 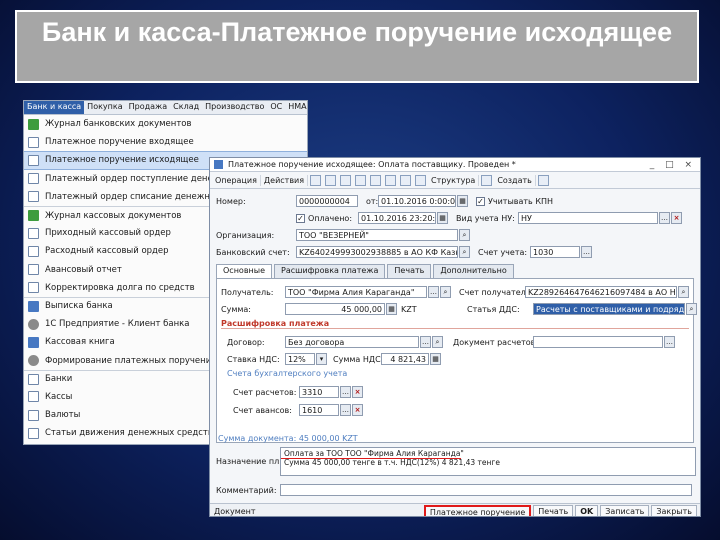 I want to click on tab-payment-details: Расшифровка платежа, so click(x=330, y=271).